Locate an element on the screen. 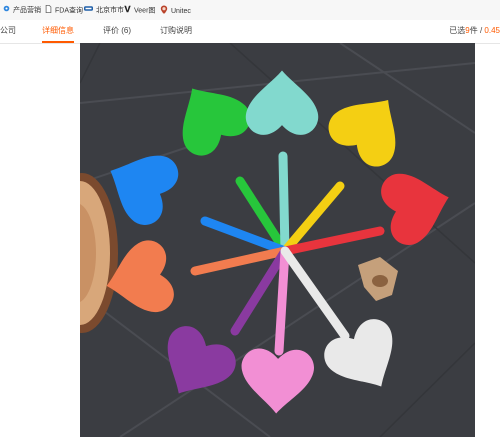  bookmark-item: 产品营销 is located at coordinates (22, 10).